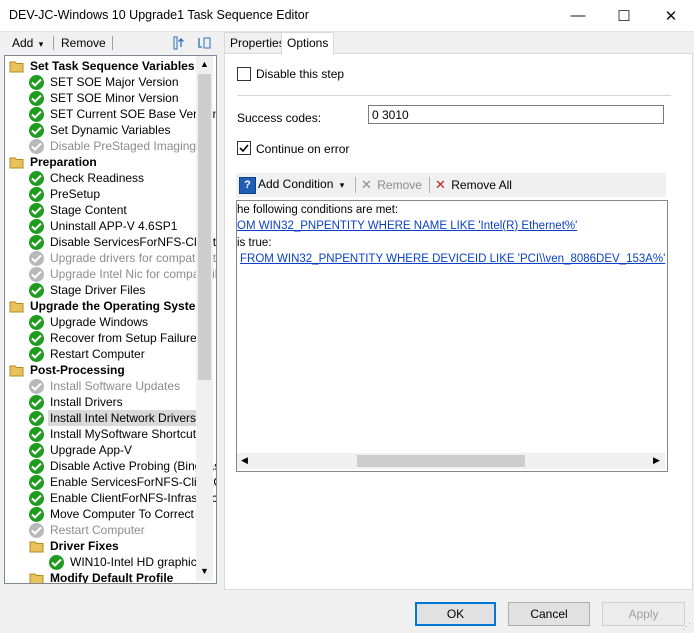 This screenshot has width=694, height=633. I want to click on add-label: Add, so click(23, 43).